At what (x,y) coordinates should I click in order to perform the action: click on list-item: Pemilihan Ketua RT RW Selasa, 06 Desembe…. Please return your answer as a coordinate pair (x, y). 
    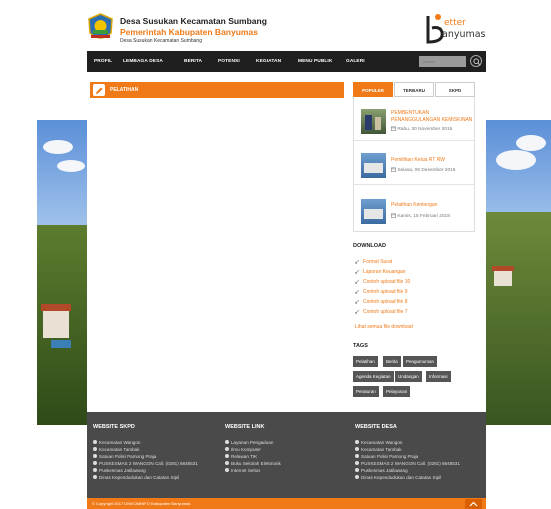
    Looking at the image, I should click on (414, 163).